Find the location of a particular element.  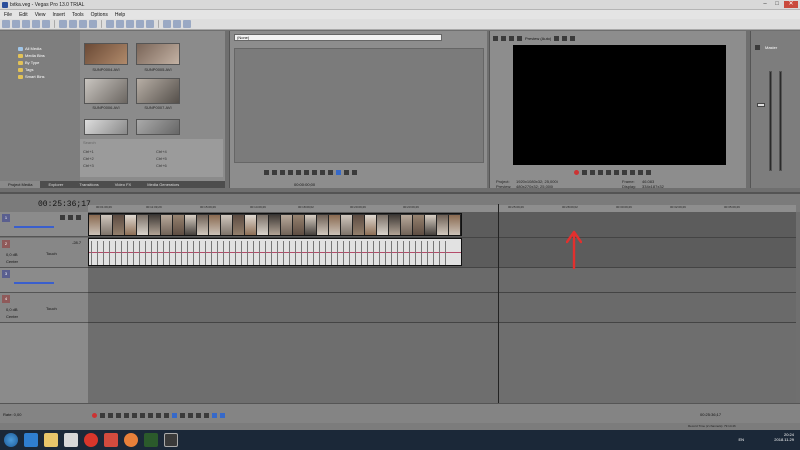

vegas-pro-taskbar-icon is located at coordinates (171, 440).